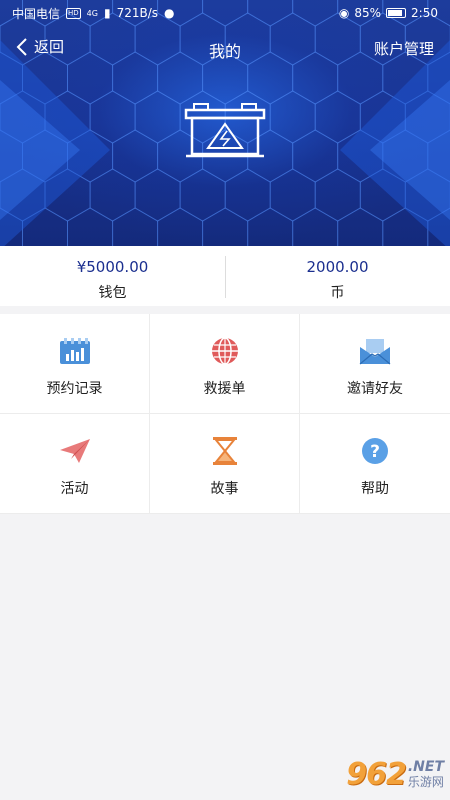 The image size is (450, 800). I want to click on hd-badge: HD, so click(73, 13).